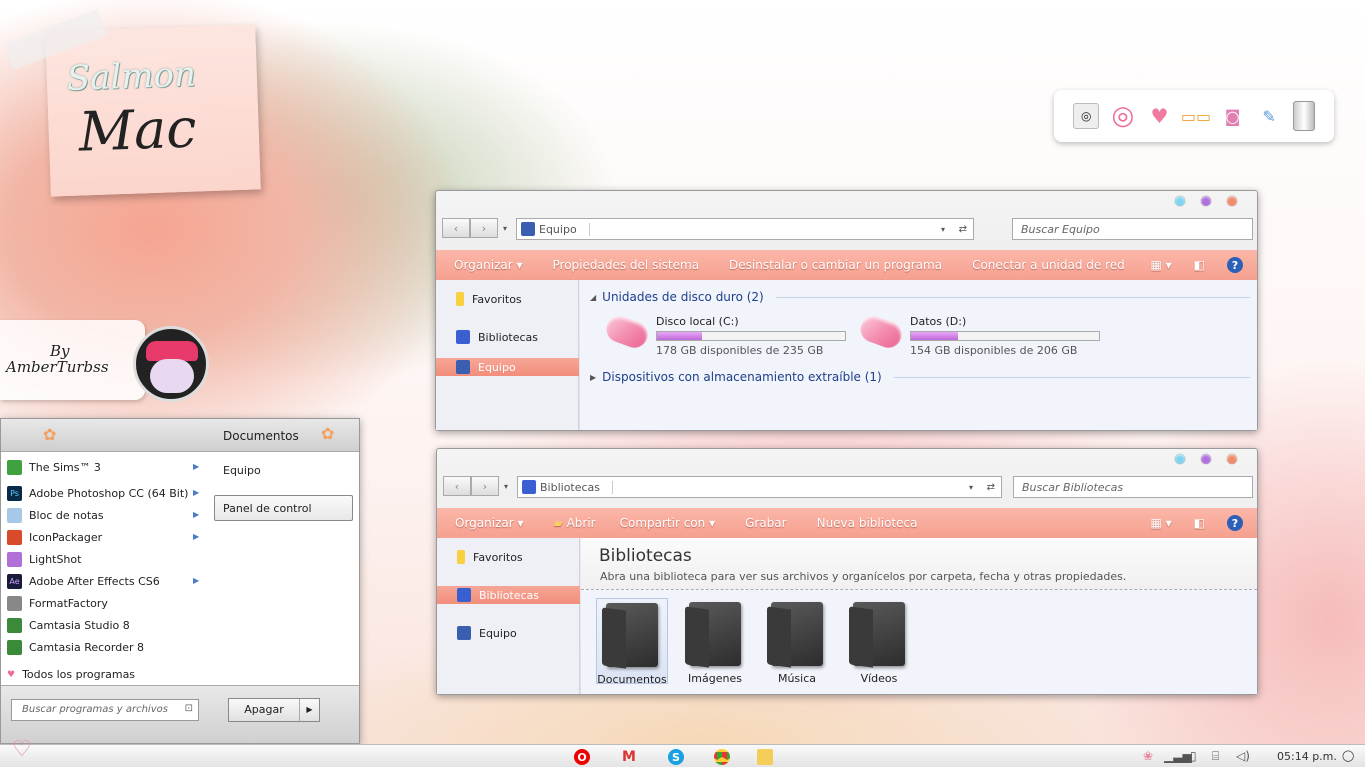 Image resolution: width=1365 pixels, height=767 pixels. I want to click on program-lightshot: LightShot, so click(44, 559).